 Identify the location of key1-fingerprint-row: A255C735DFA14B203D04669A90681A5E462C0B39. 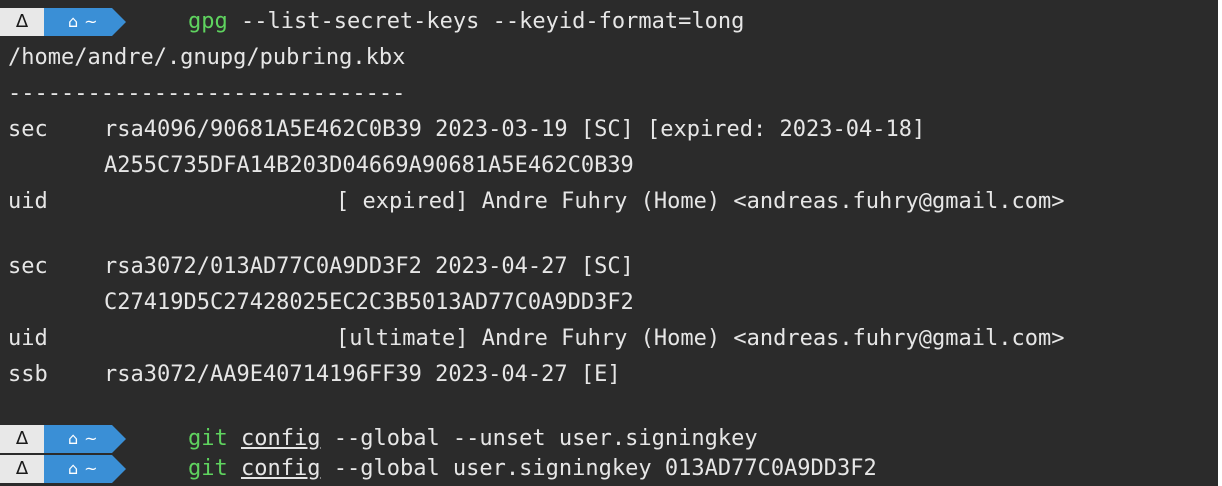
(321, 166).